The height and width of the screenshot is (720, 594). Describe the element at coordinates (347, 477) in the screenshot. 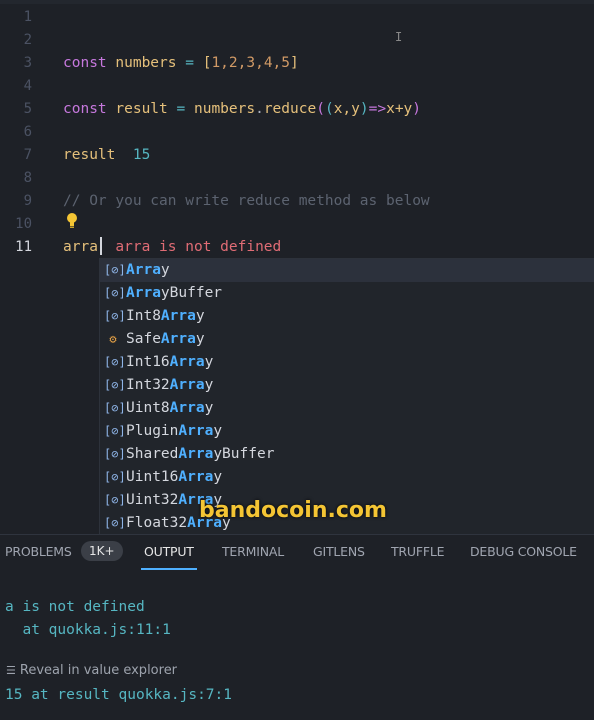

I see `suggestion-item: [⊘]Uint16Array` at that location.